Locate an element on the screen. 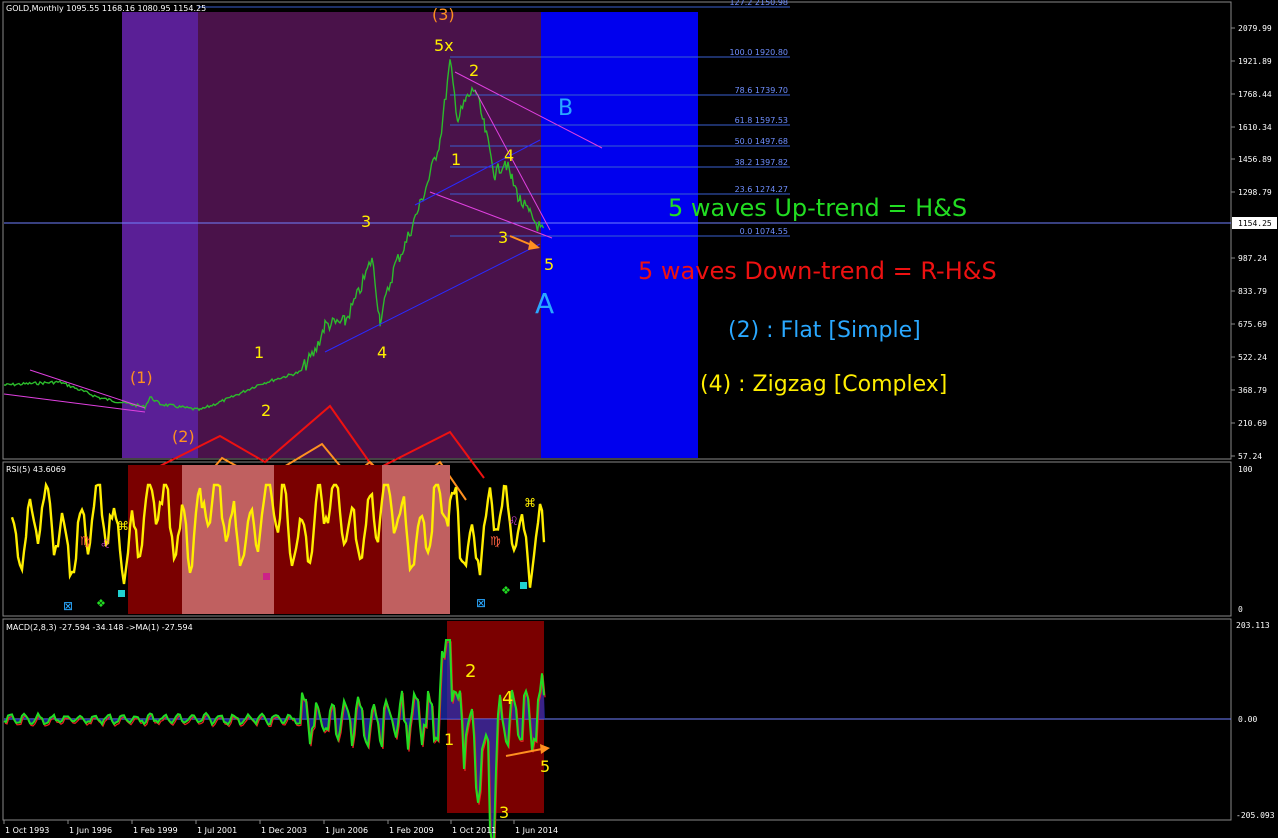 This screenshot has height=838, width=1278. annotation-flat: (2) : Flat [Simple] is located at coordinates (824, 330).